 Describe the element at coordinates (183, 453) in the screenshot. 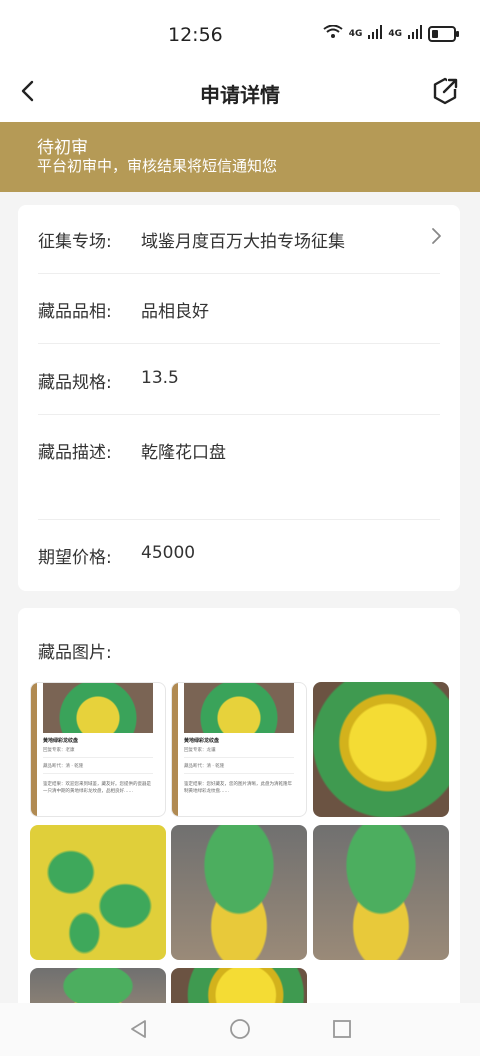

I see `detail-value: 乾隆花口盘` at that location.